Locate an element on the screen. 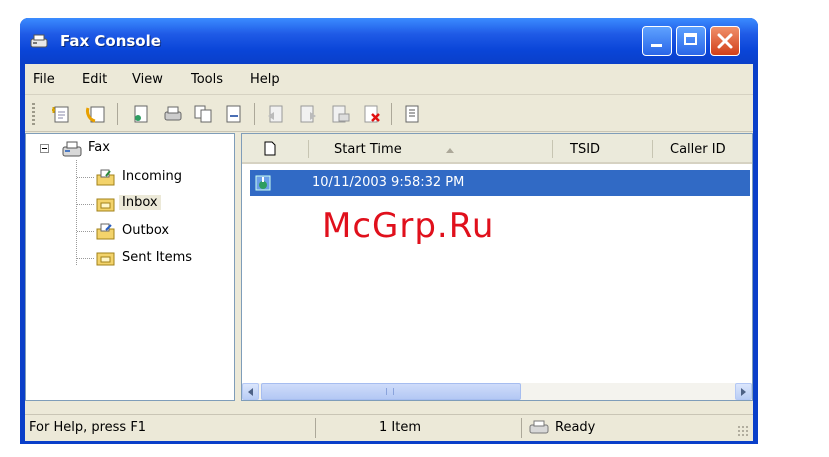 This screenshot has width=829, height=457. toolbar-grip is located at coordinates (33, 114).